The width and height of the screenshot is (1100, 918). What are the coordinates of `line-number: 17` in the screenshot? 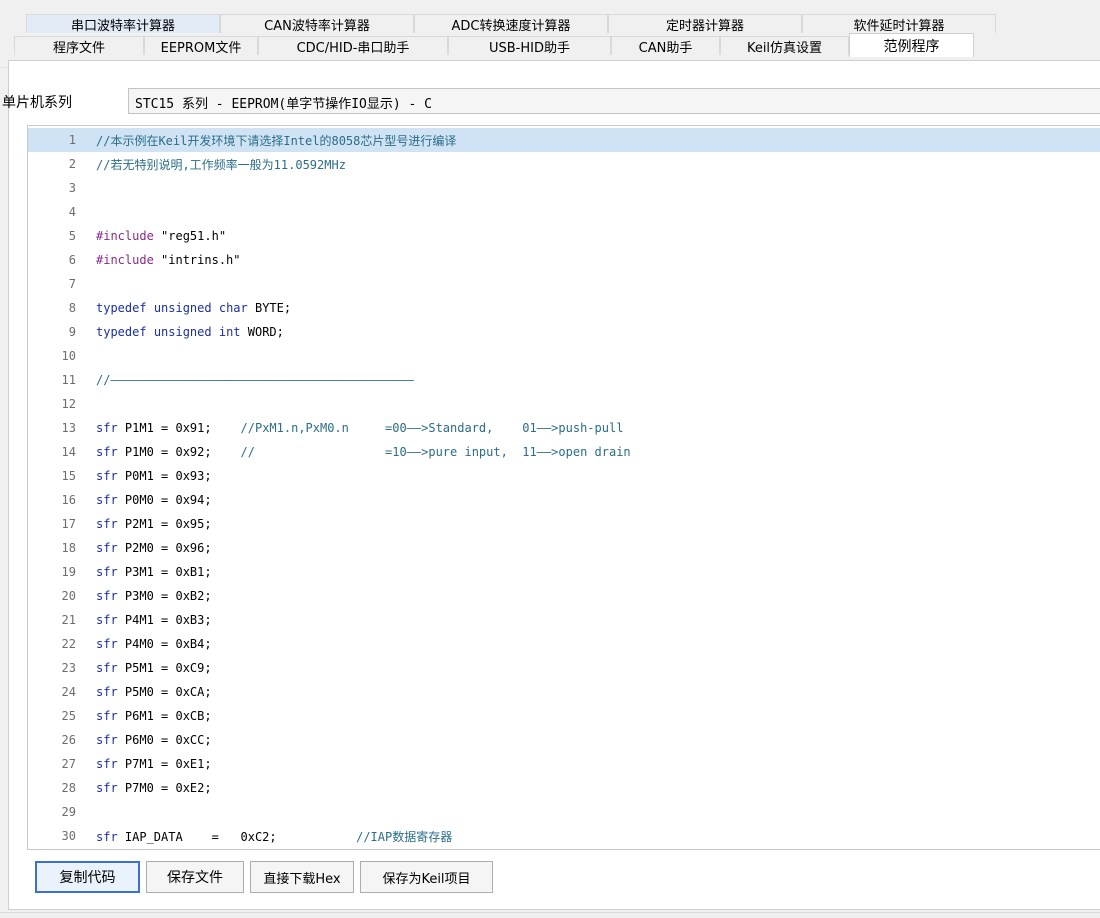 It's located at (68, 524).